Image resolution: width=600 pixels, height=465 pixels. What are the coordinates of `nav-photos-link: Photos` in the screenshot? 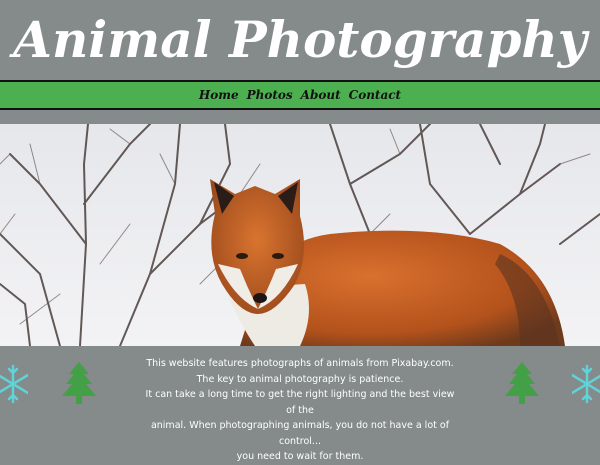 It's located at (270, 95).